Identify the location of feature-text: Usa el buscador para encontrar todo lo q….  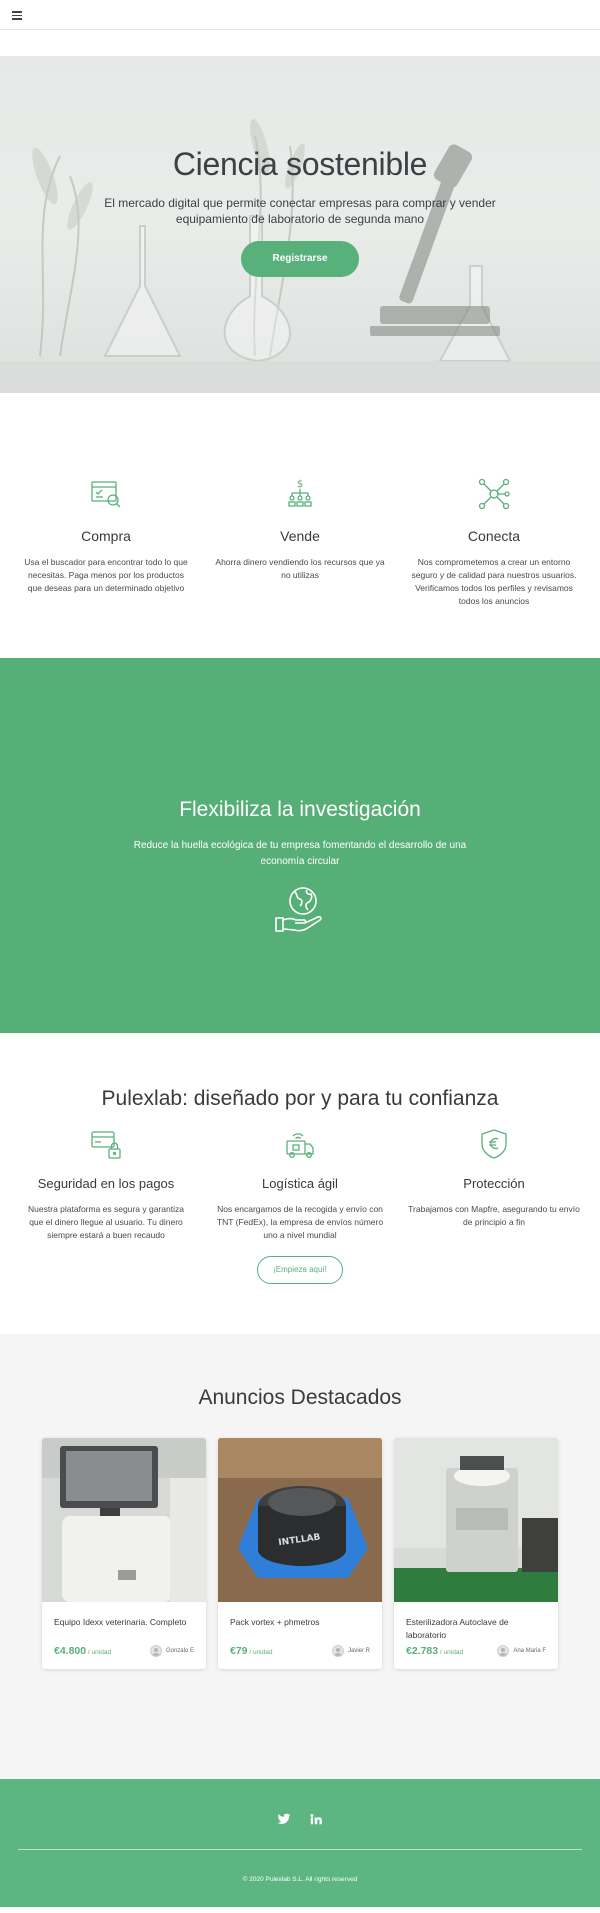
(106, 575).